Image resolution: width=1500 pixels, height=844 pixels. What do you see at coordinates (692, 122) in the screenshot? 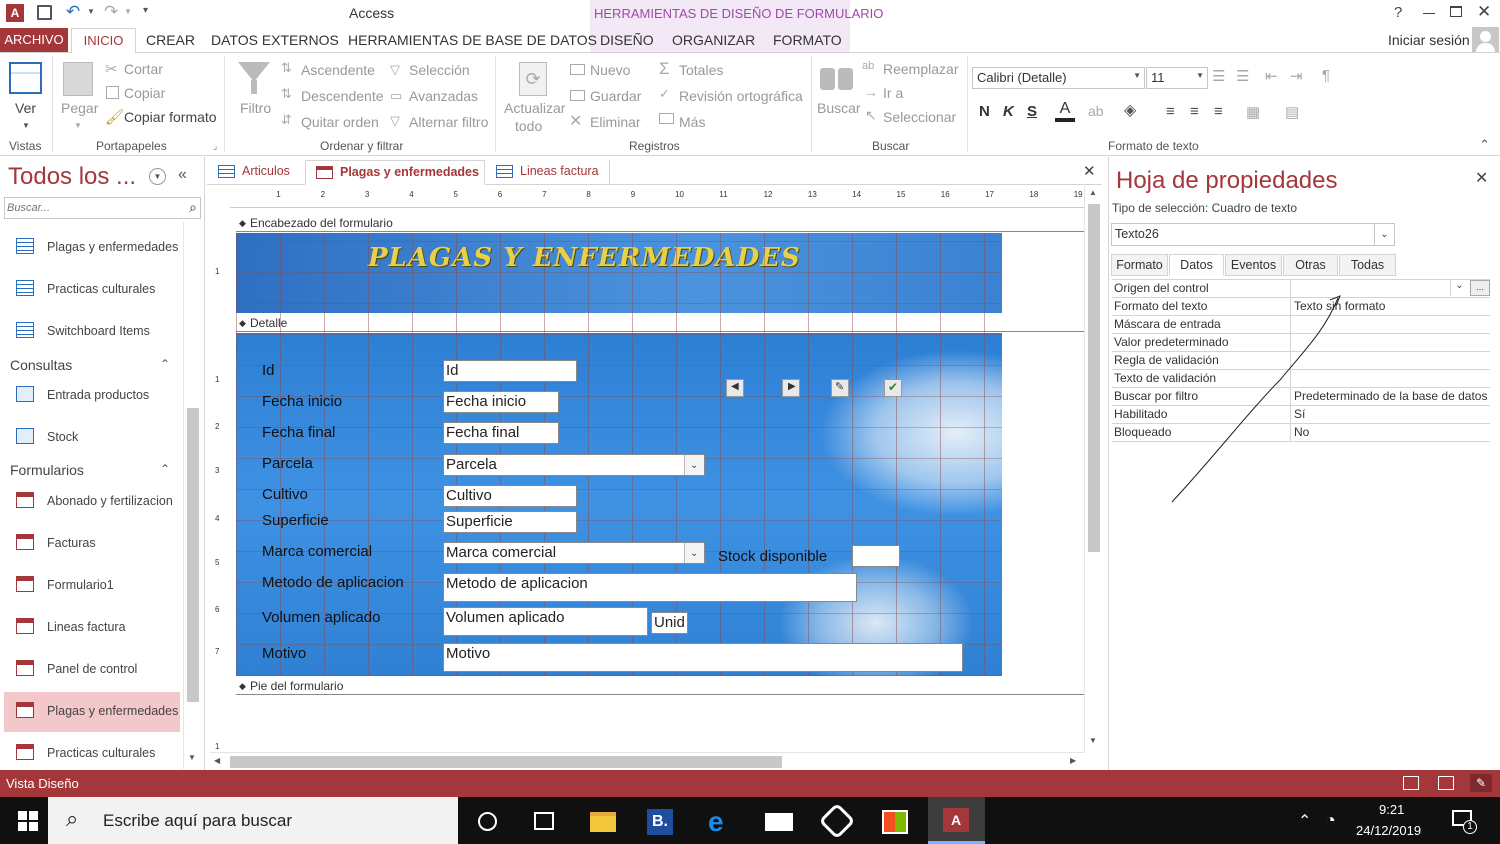
I see `more-button: Más` at bounding box center [692, 122].